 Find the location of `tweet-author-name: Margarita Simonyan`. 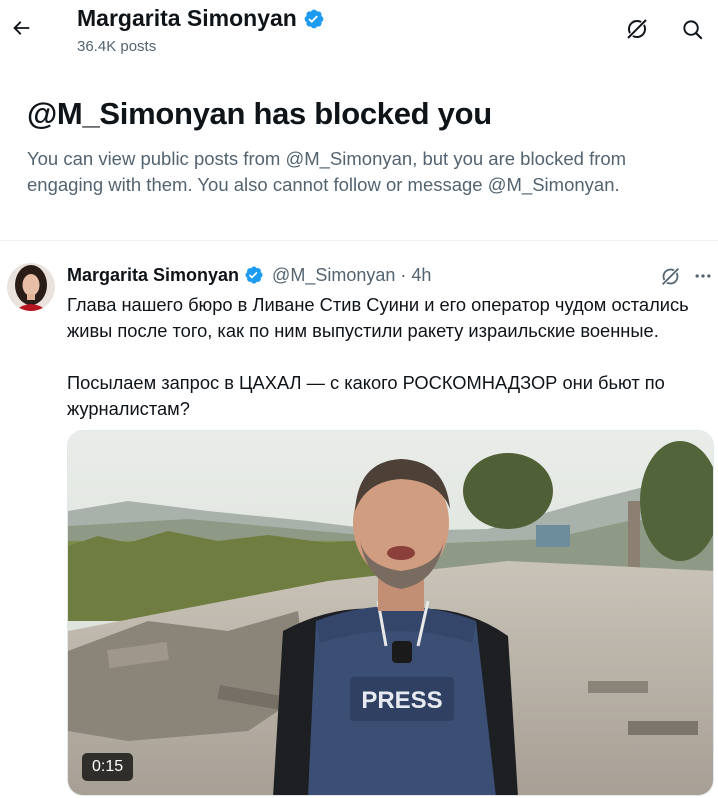

tweet-author-name: Margarita Simonyan is located at coordinates (153, 275).